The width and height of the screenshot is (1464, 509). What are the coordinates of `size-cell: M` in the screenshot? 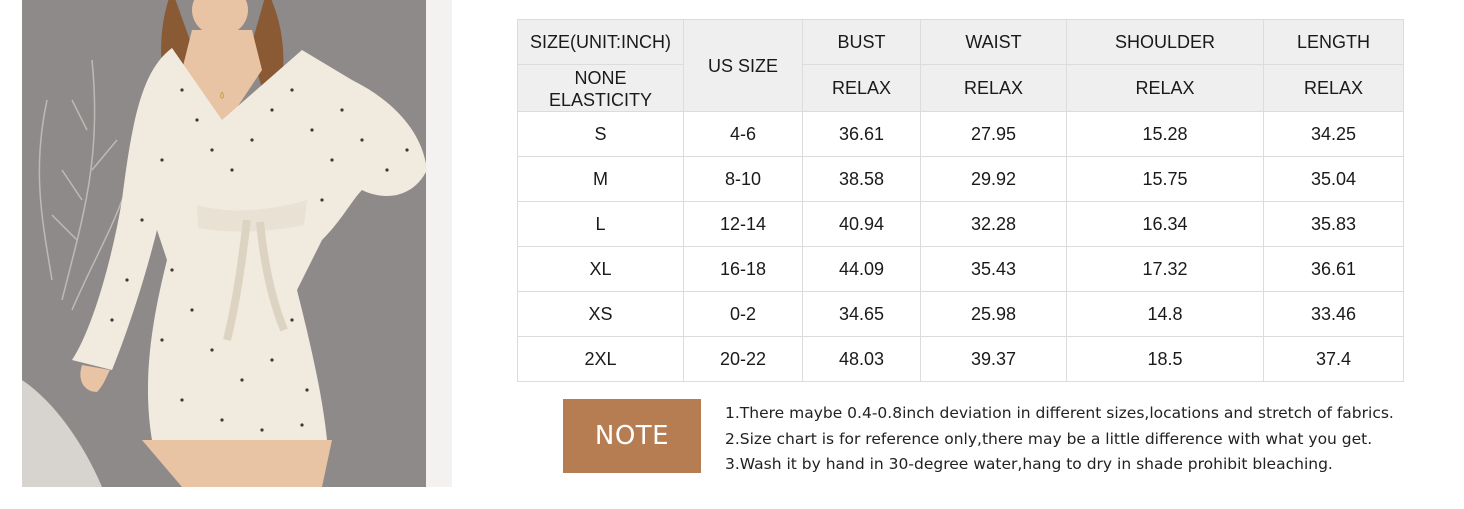 It's located at (600, 179).